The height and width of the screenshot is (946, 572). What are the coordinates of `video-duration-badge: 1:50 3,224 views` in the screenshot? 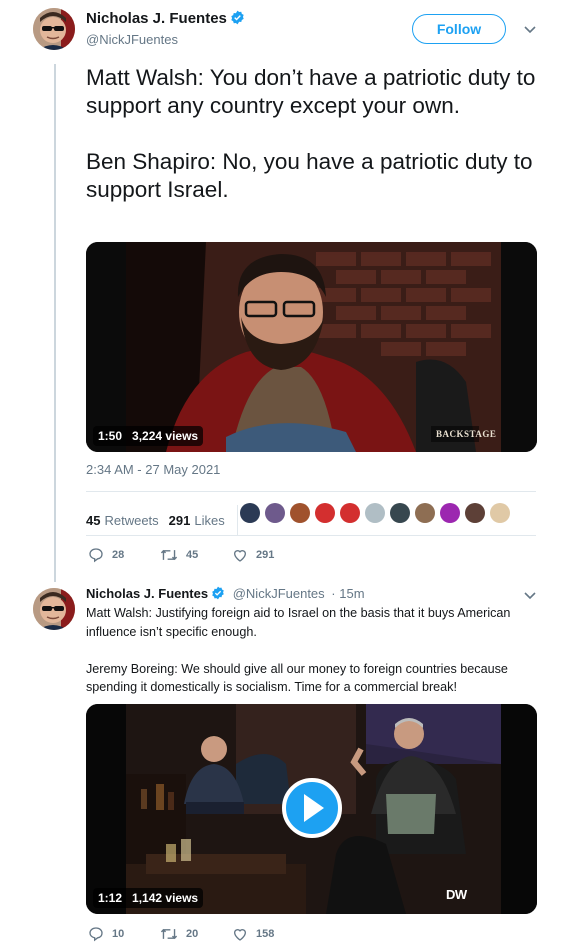 It's located at (148, 436).